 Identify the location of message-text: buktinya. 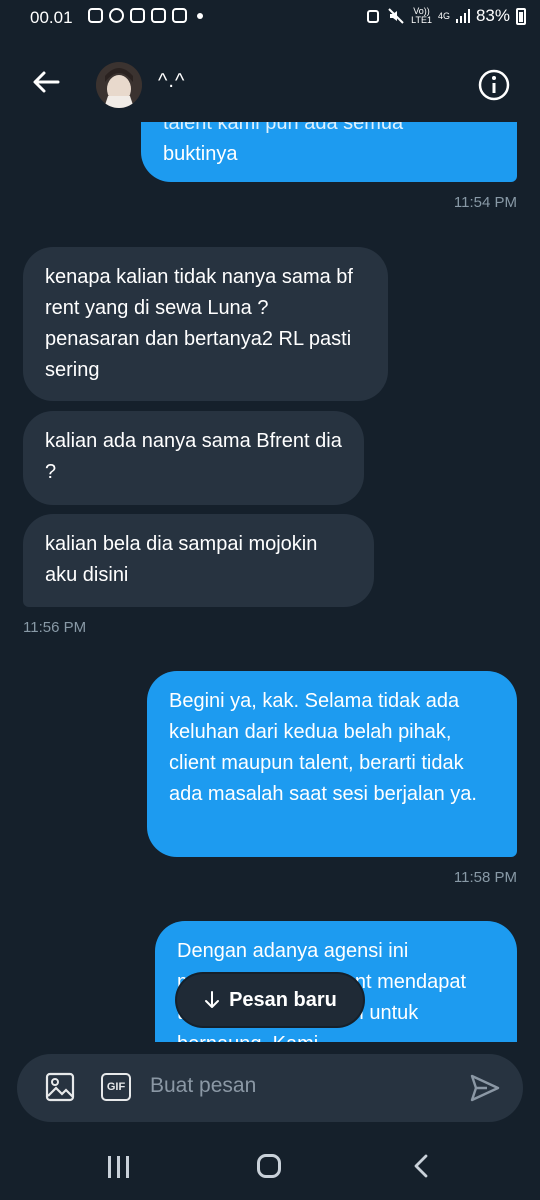
(200, 154).